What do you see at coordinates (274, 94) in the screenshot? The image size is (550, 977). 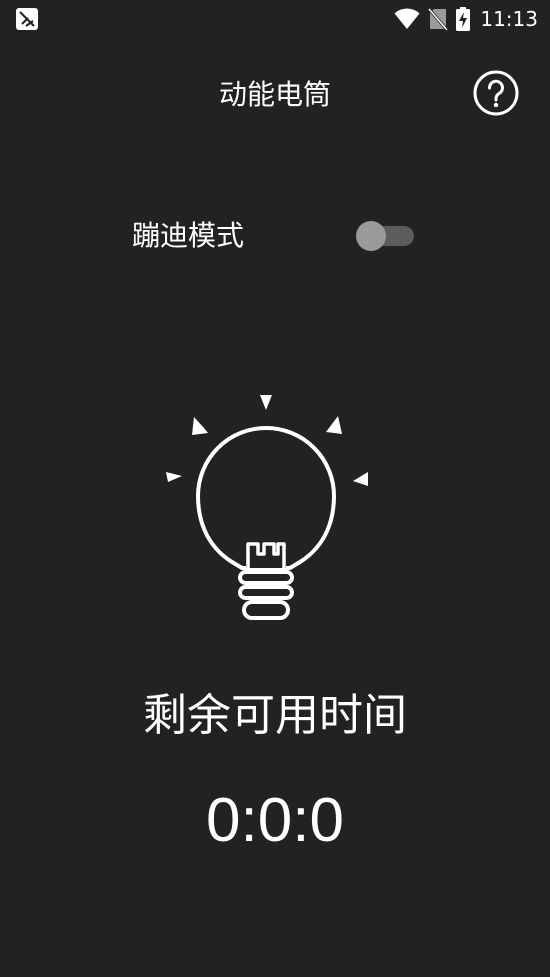 I see `page-title: 动能电筒` at bounding box center [274, 94].